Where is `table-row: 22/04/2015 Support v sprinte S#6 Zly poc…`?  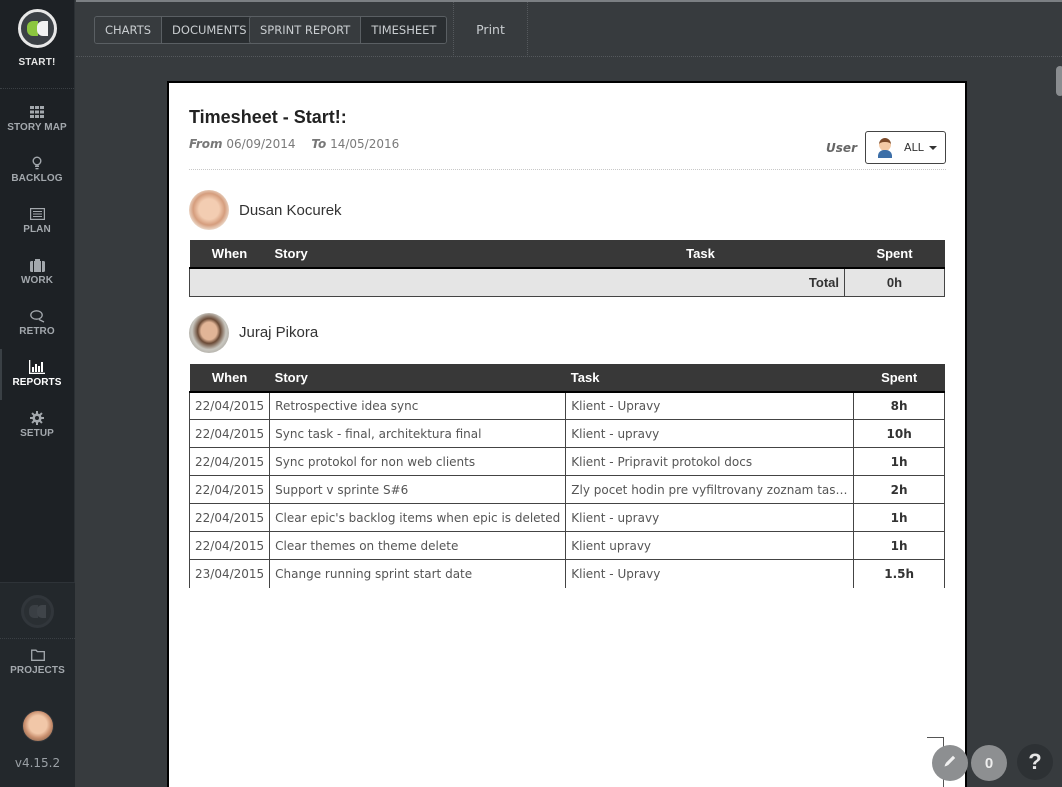 table-row: 22/04/2015 Support v sprinte S#6 Zly poc… is located at coordinates (566, 489).